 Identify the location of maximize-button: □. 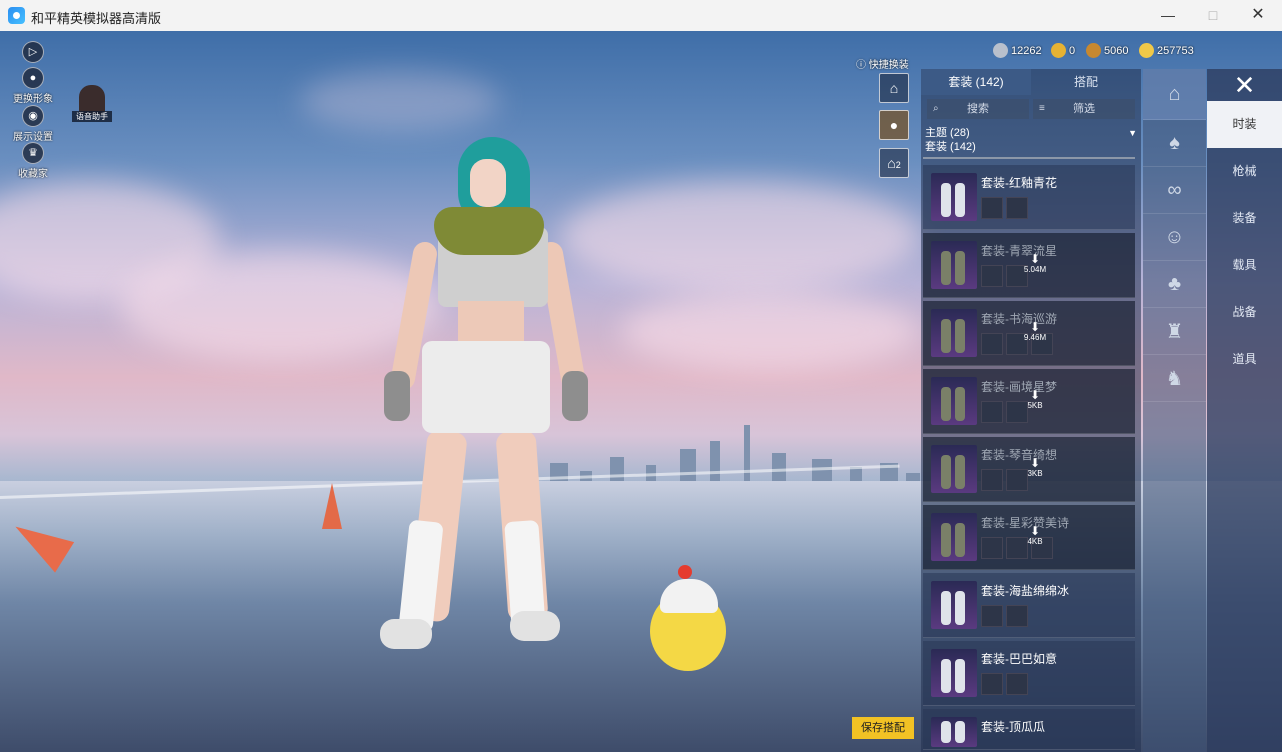
(1213, 15).